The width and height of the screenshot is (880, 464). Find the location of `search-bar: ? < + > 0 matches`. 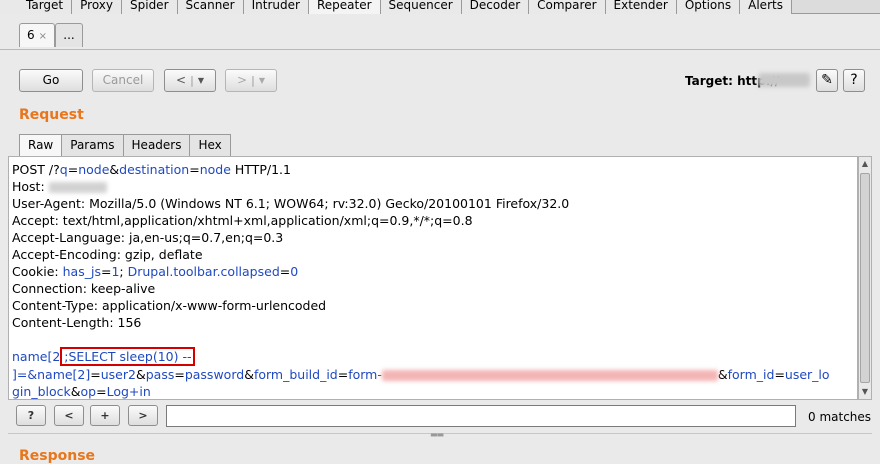

search-bar: ? < + > 0 matches is located at coordinates (441, 416).